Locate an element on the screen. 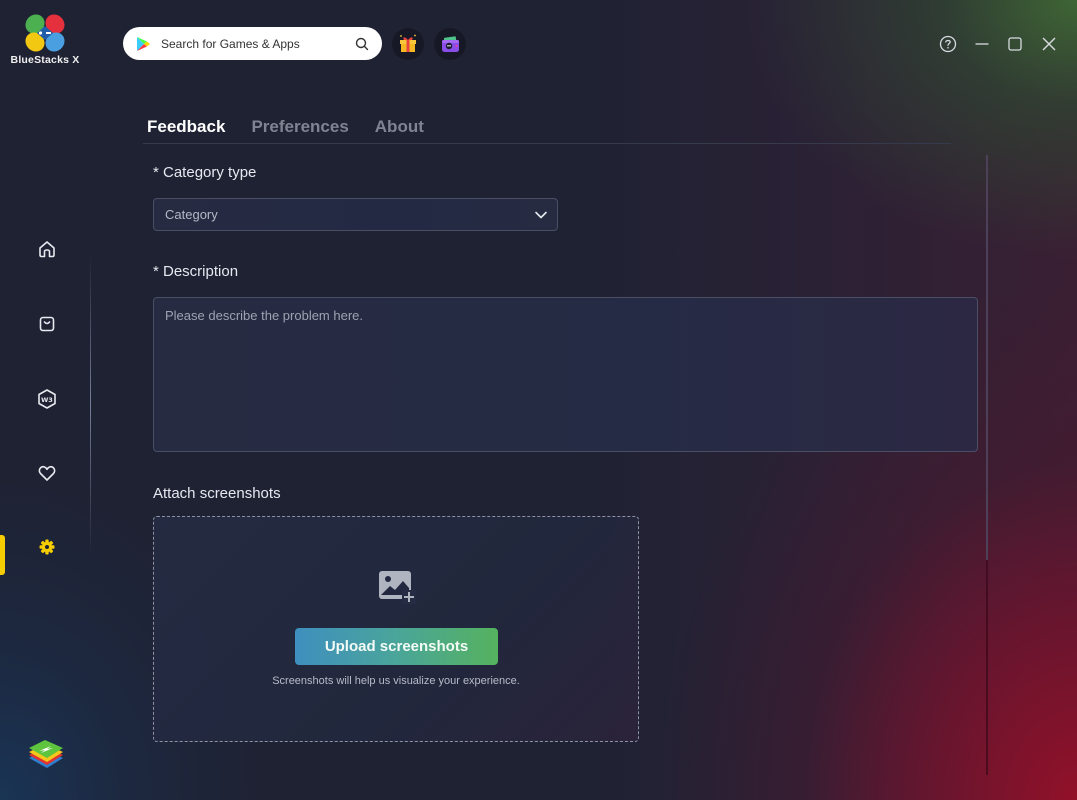 This screenshot has height=800, width=1077. w3-hexagon-icon: W3 is located at coordinates (47, 399).